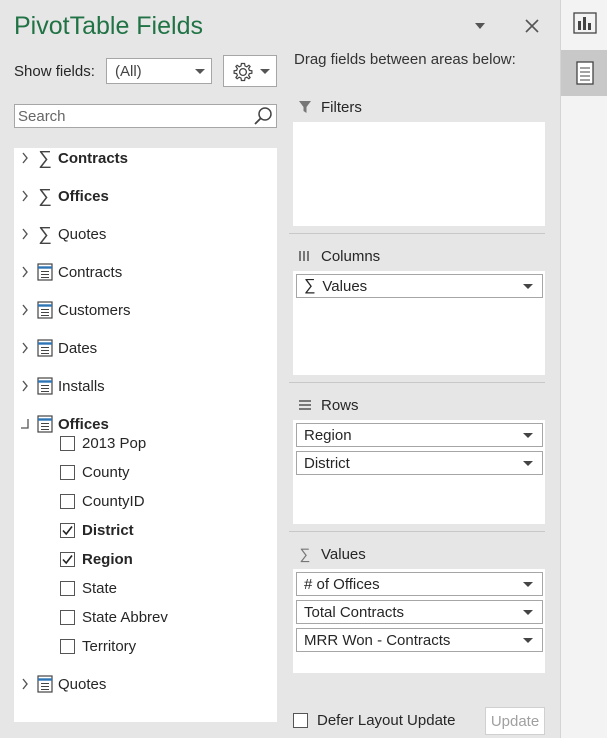  What do you see at coordinates (145, 531) in the screenshot?
I see `subfield-district: District` at bounding box center [145, 531].